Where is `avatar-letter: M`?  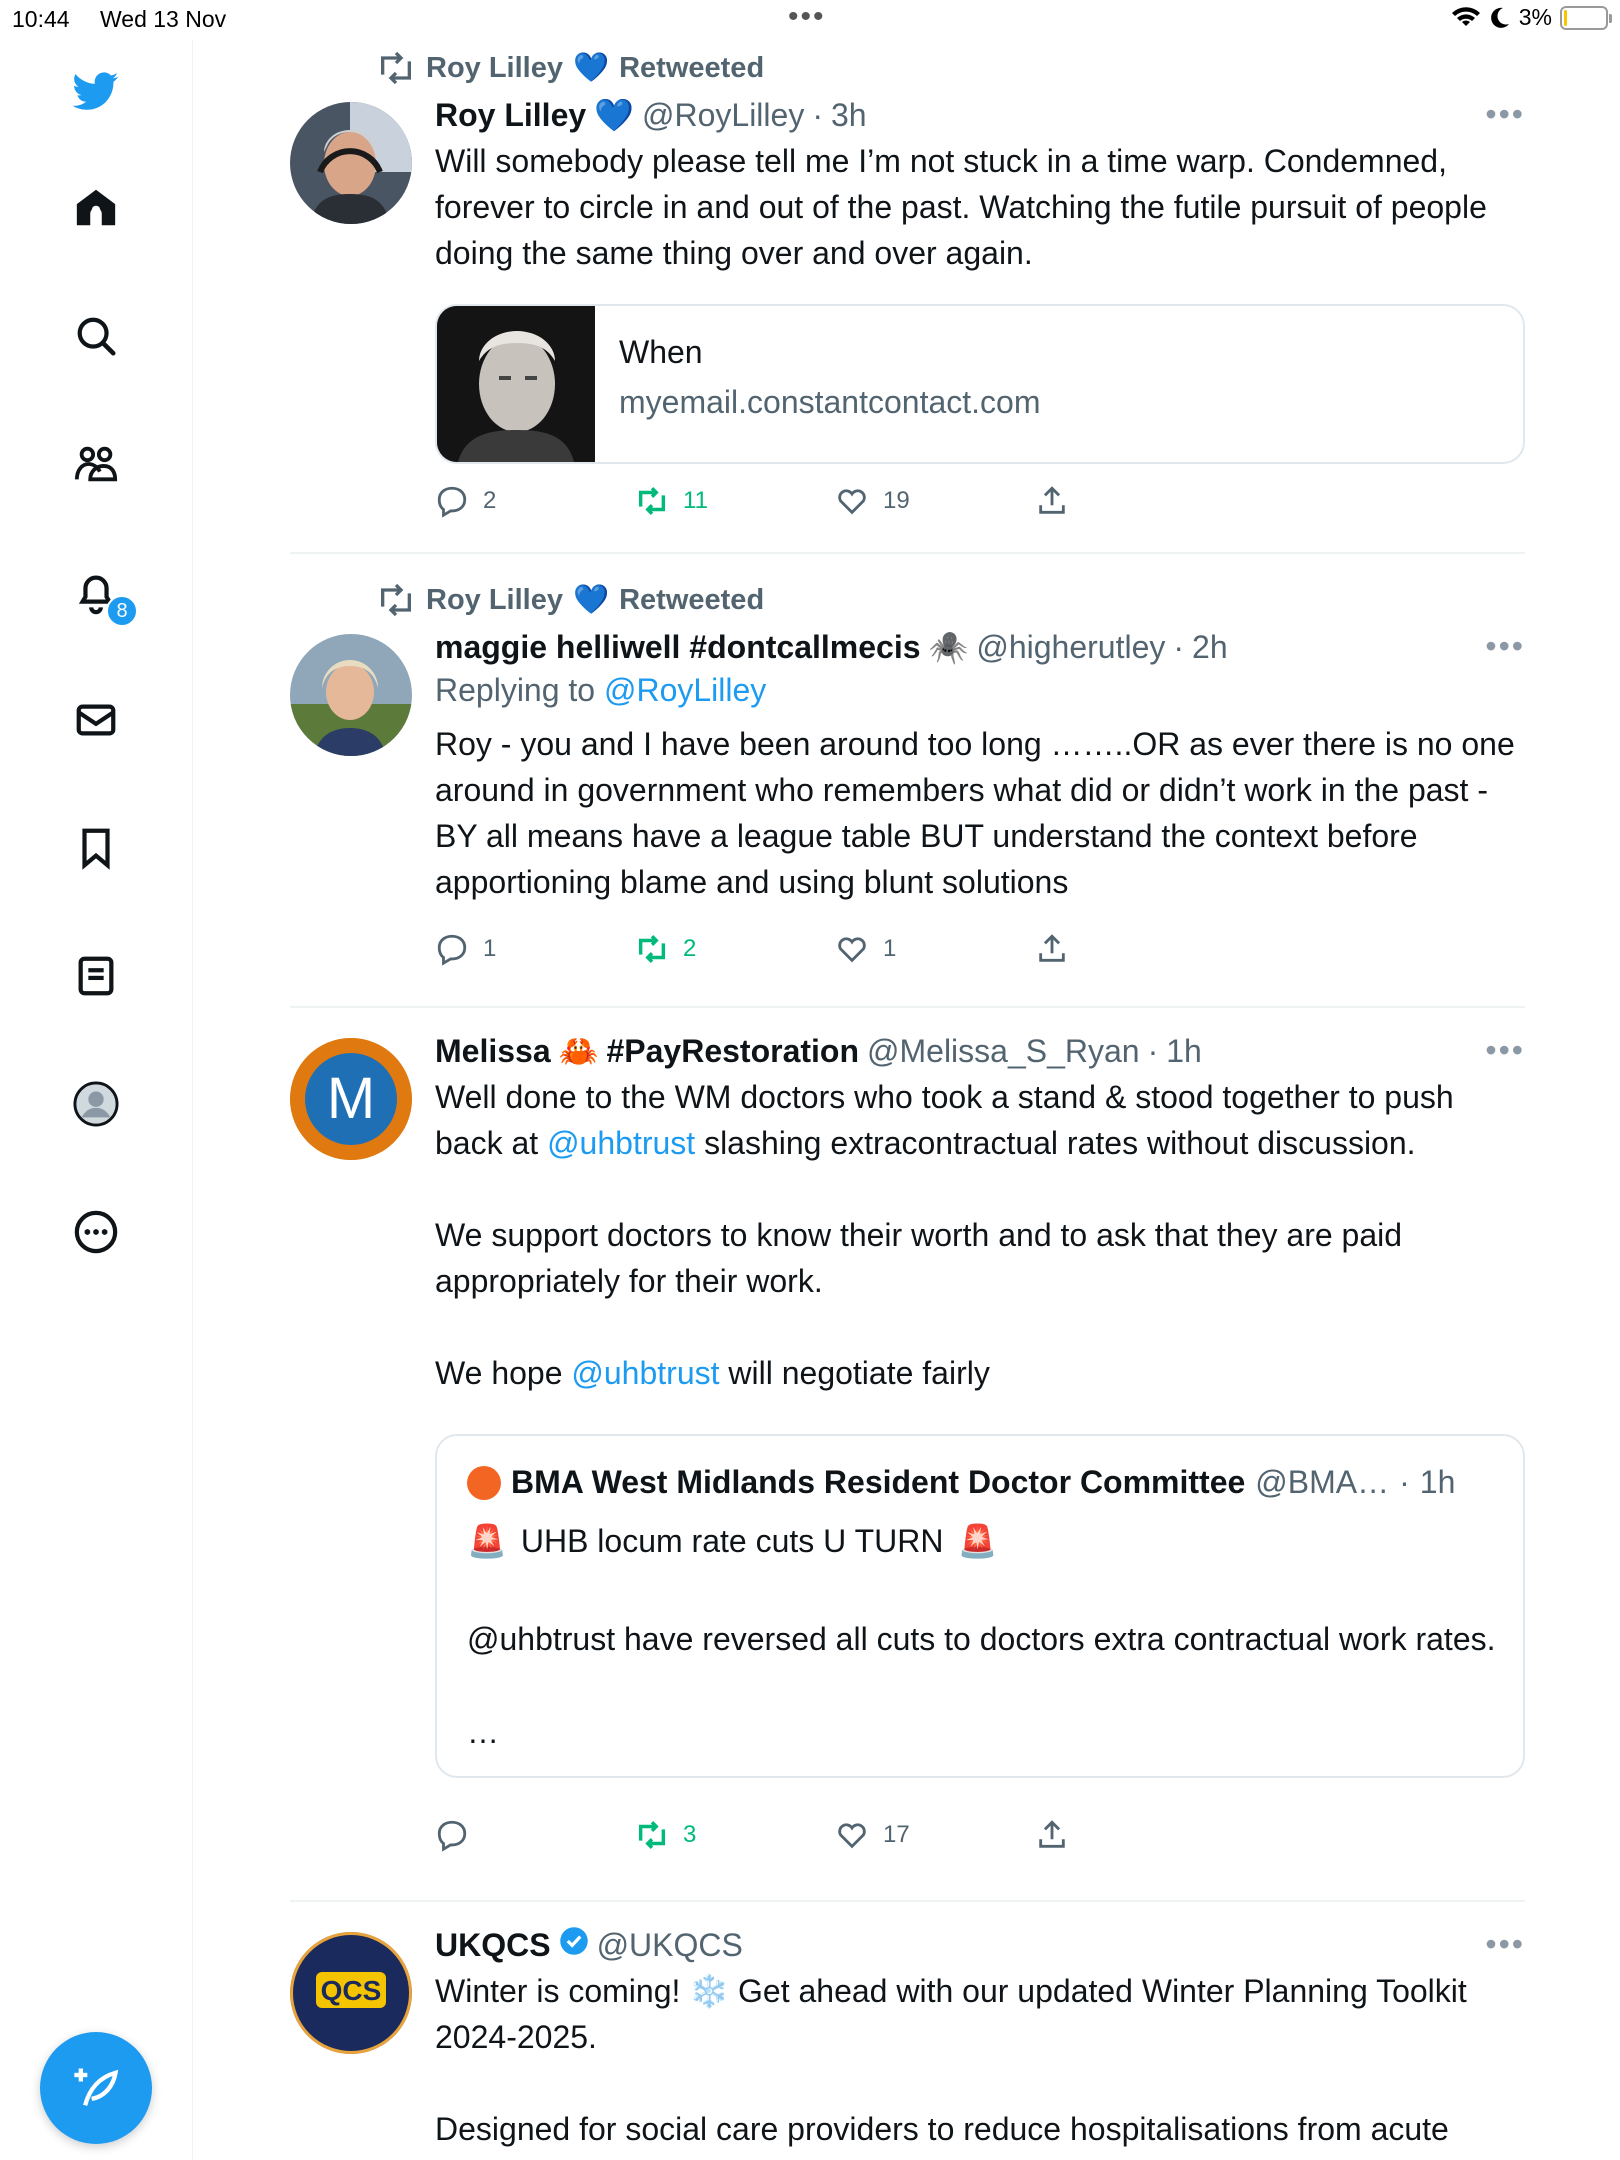 avatar-letter: M is located at coordinates (351, 1098).